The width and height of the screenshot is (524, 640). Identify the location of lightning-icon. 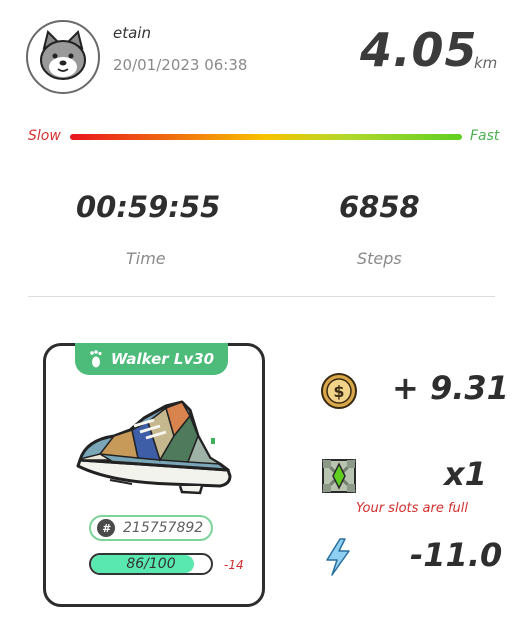
(338, 557).